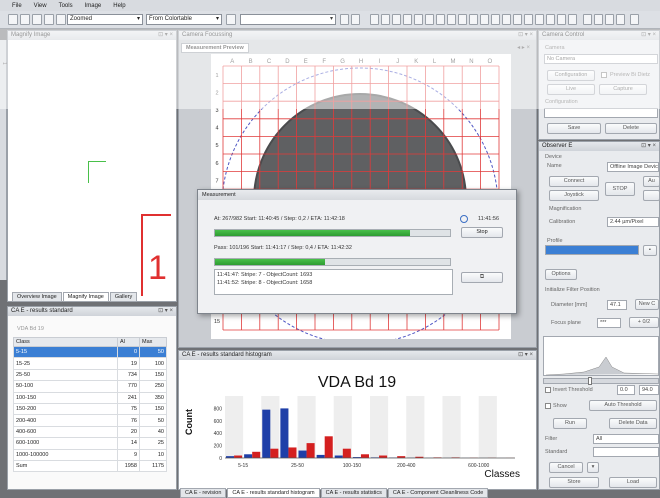  Describe the element at coordinates (66, 6) in the screenshot. I see `menu-tools: Tools` at that location.